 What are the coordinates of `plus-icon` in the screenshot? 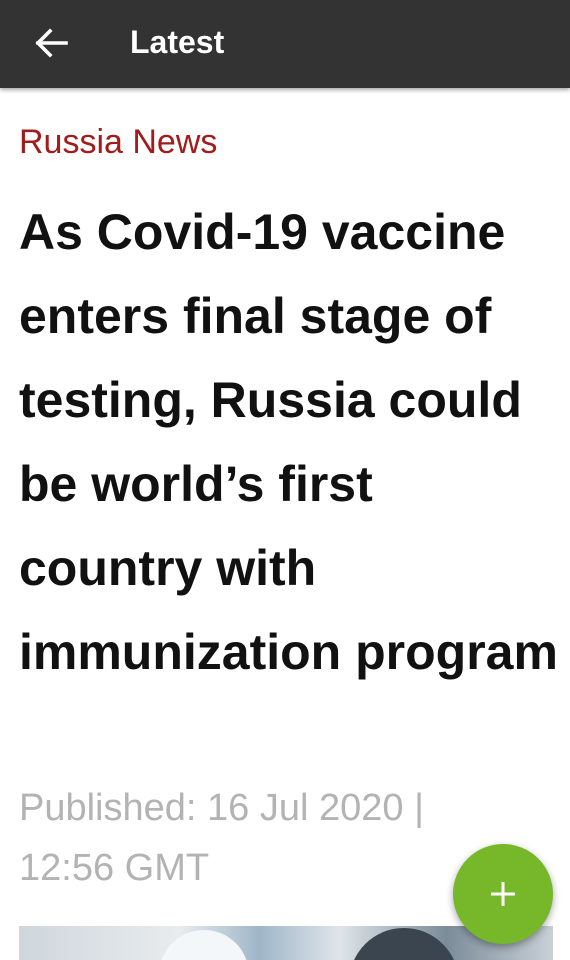 It's located at (503, 894).